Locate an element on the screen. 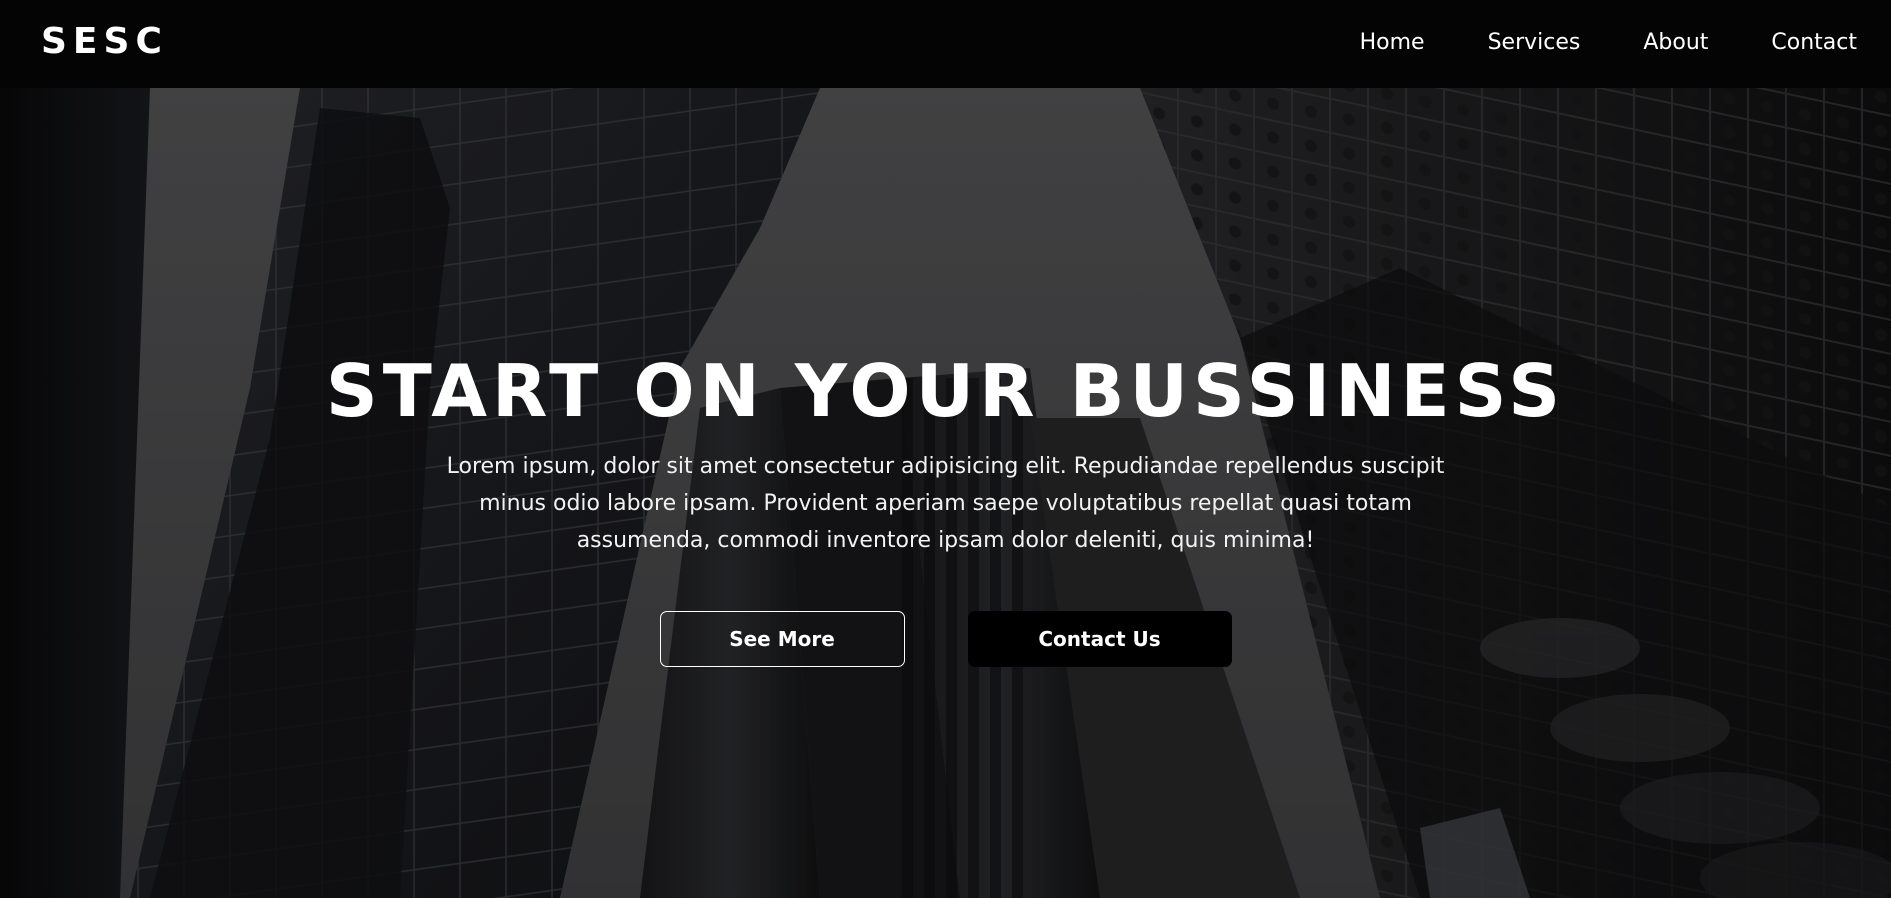 The image size is (1891, 898). nav-links: Home Services About Contact is located at coordinates (1608, 43).